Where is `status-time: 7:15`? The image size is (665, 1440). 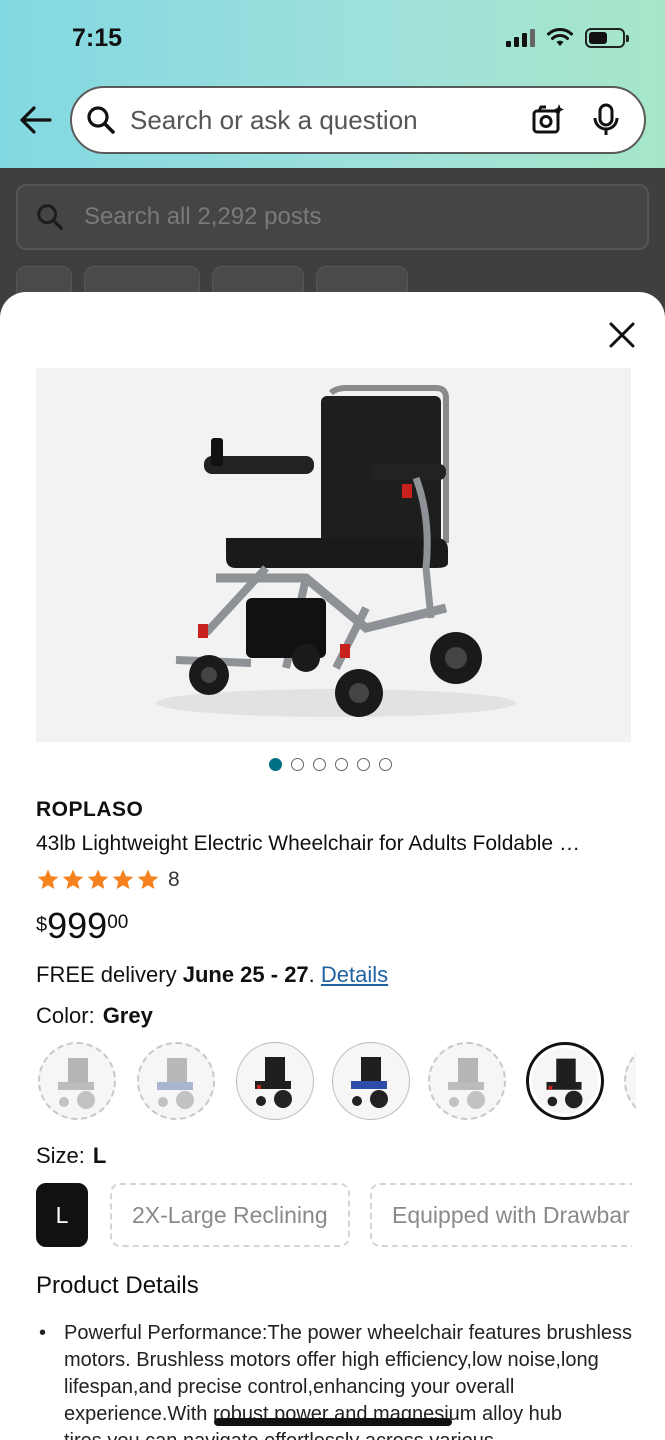
status-time: 7:15 is located at coordinates (97, 38).